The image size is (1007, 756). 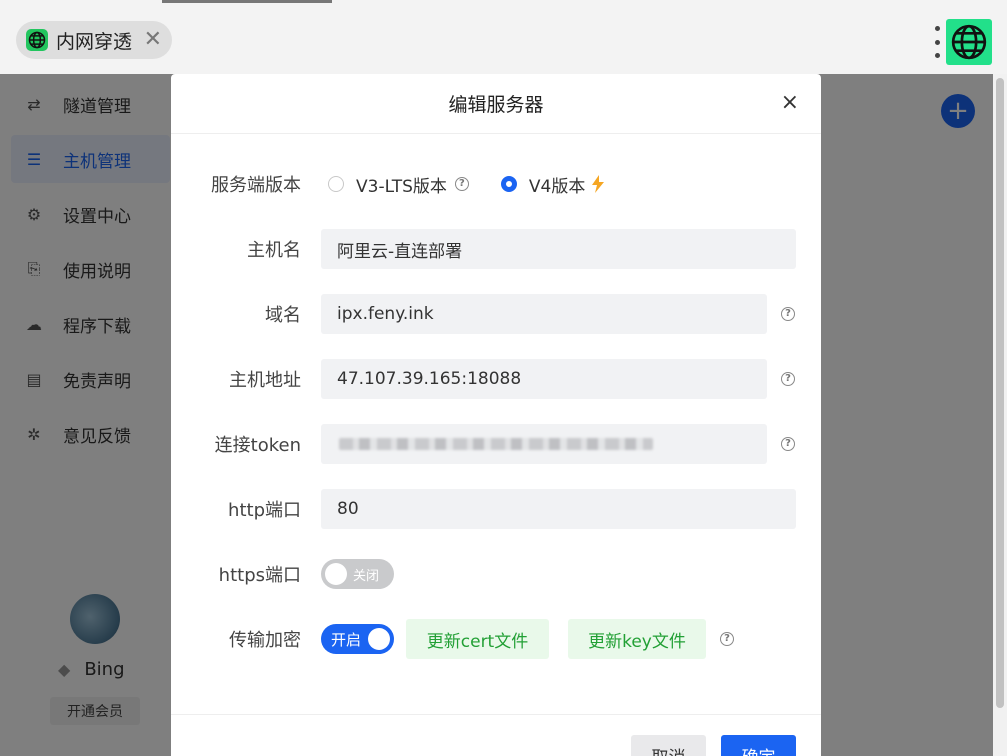 What do you see at coordinates (598, 184) in the screenshot?
I see `lightning-icon` at bounding box center [598, 184].